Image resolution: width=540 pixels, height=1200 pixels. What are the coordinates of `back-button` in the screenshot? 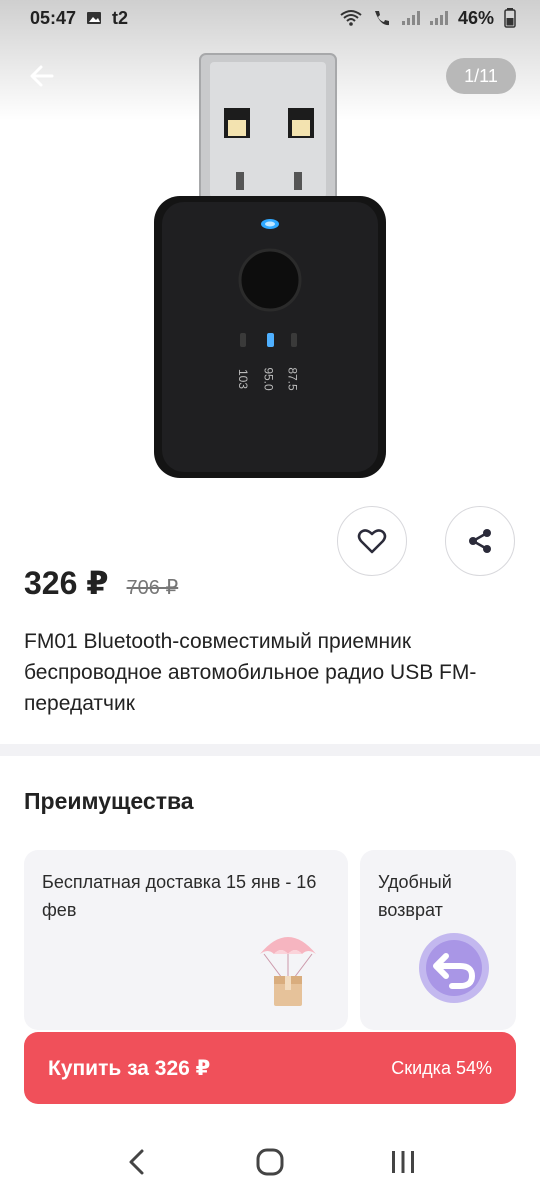 It's located at (42, 76).